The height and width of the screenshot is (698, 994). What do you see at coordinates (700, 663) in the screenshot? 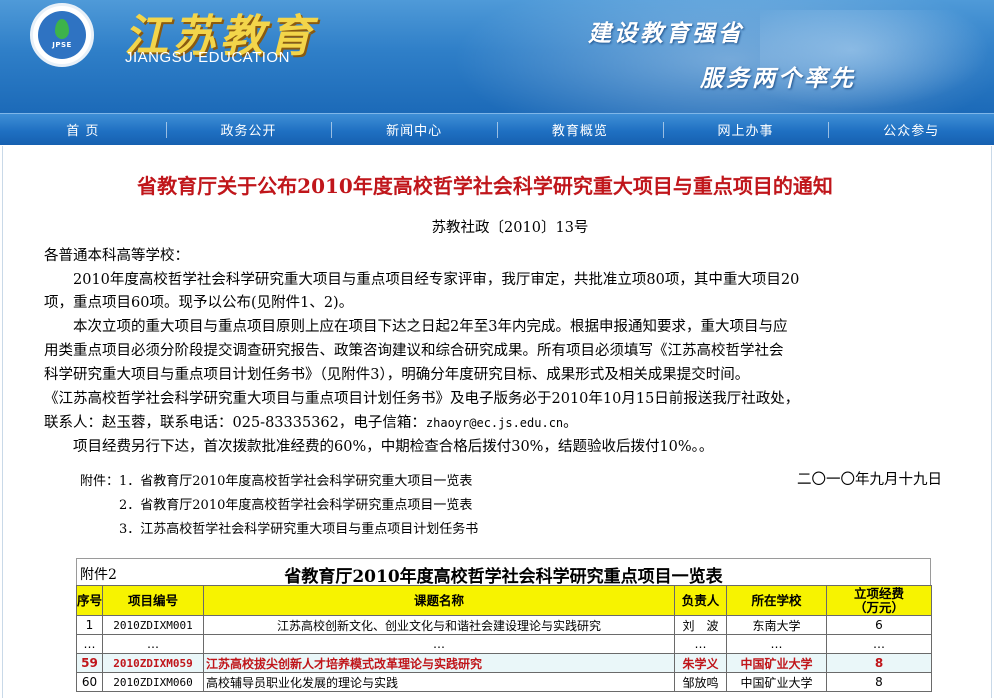
I see `cell-leader: 朱学义` at bounding box center [700, 663].